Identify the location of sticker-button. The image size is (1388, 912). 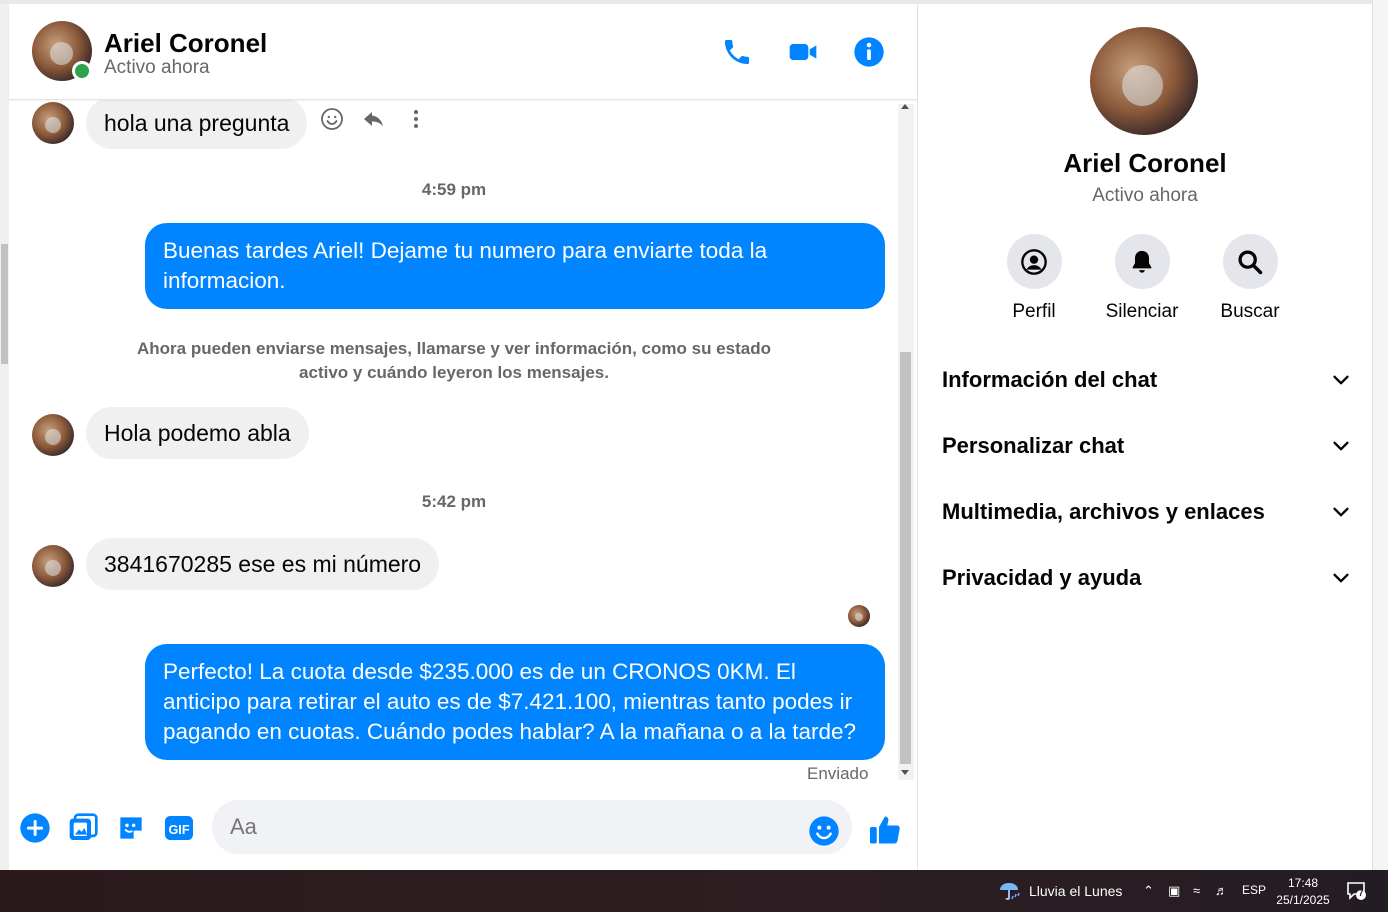
(131, 828).